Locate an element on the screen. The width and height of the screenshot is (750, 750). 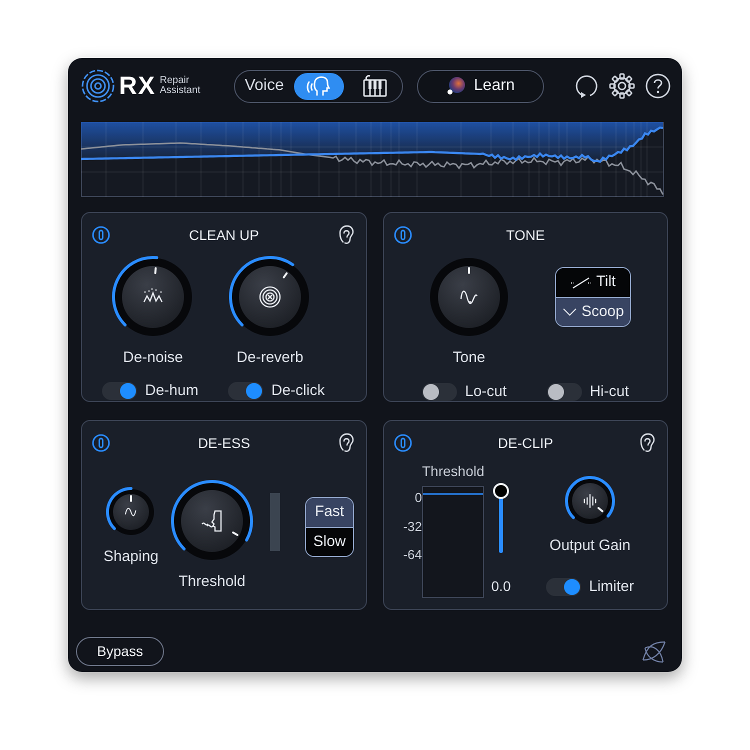
voice-head-icon is located at coordinates (319, 86).